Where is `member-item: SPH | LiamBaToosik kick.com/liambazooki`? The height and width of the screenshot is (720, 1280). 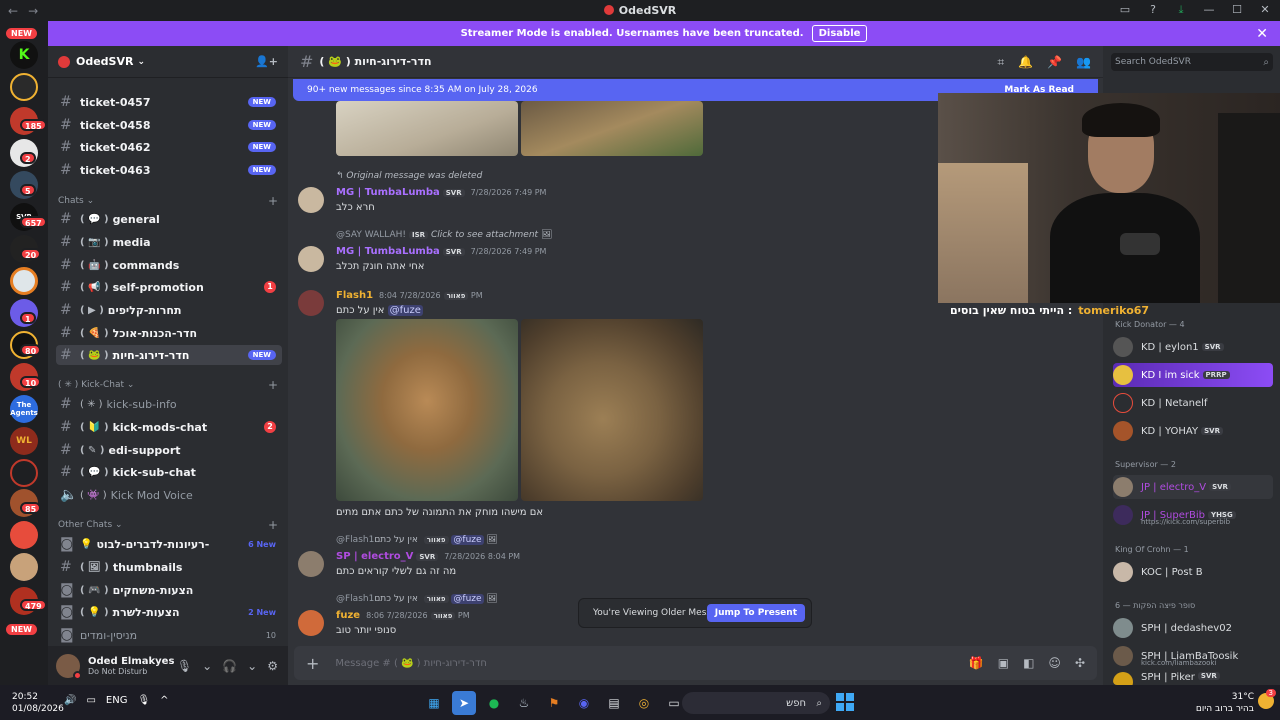
member-item: SPH | LiamBaToosik kick.com/liambazooki is located at coordinates (1193, 656).